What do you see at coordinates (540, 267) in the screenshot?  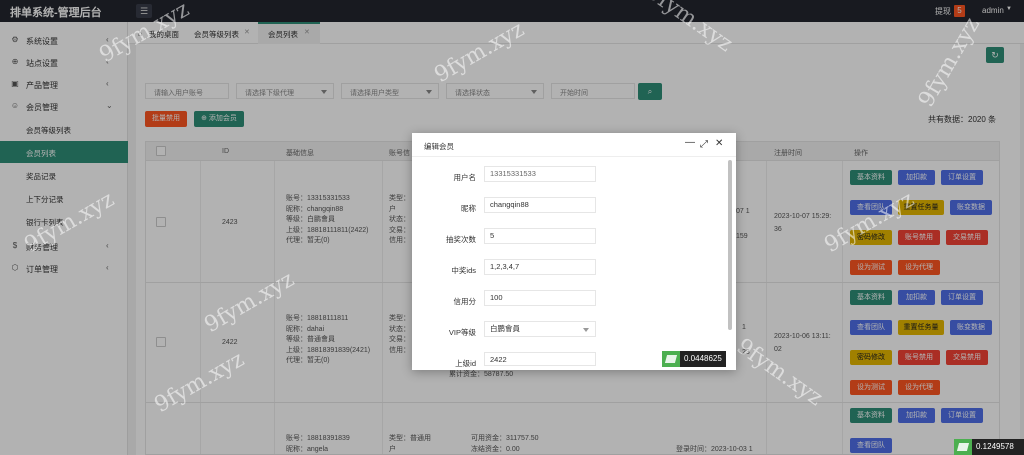 I see `winning-ids-input: 1,2,3,4,7` at bounding box center [540, 267].